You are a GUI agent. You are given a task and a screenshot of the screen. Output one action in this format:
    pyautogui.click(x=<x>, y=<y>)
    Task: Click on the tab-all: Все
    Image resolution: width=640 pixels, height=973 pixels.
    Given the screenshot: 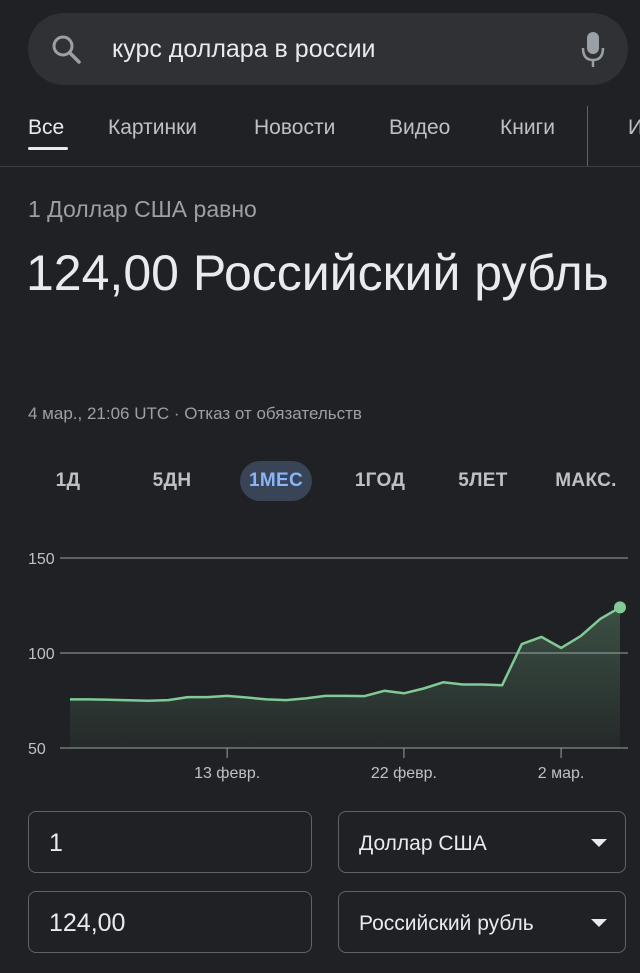 What is the action you would take?
    pyautogui.click(x=46, y=128)
    